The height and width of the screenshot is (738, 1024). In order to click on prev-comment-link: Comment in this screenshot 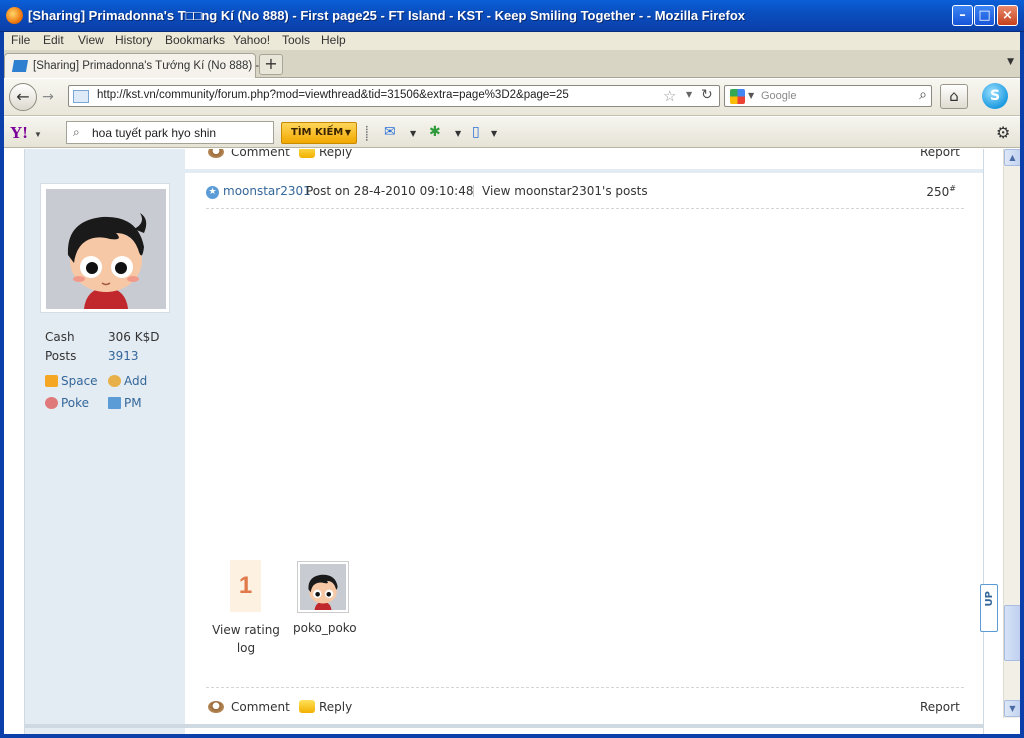, I will do `click(260, 154)`.